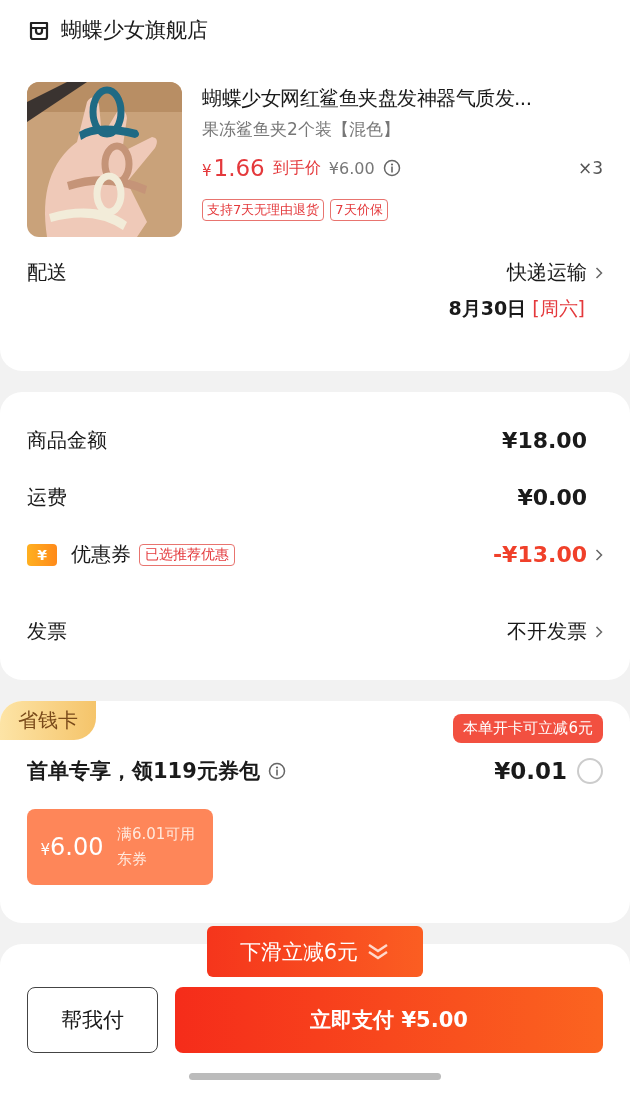 The height and width of the screenshot is (1093, 630). What do you see at coordinates (42, 554) in the screenshot?
I see `coupon-icon: ¥` at bounding box center [42, 554].